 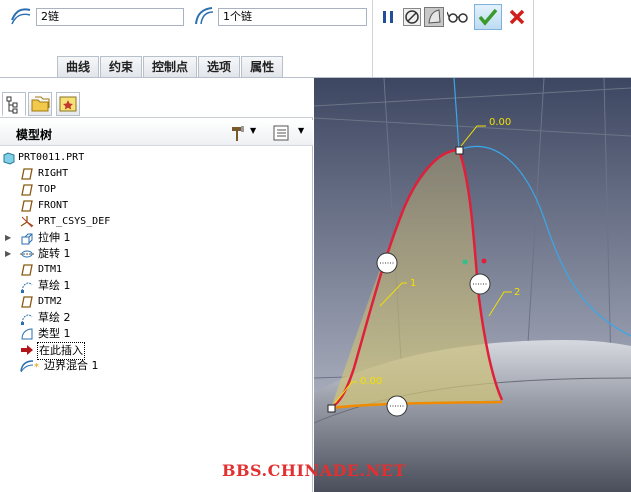 I want to click on model-tree-tab, so click(x=14, y=104).